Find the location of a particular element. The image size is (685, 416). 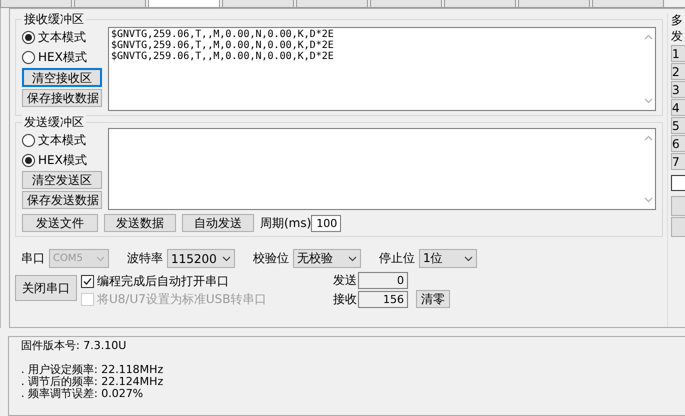

log-line: . 用户设定频率: 22.118MHz is located at coordinates (92, 370).